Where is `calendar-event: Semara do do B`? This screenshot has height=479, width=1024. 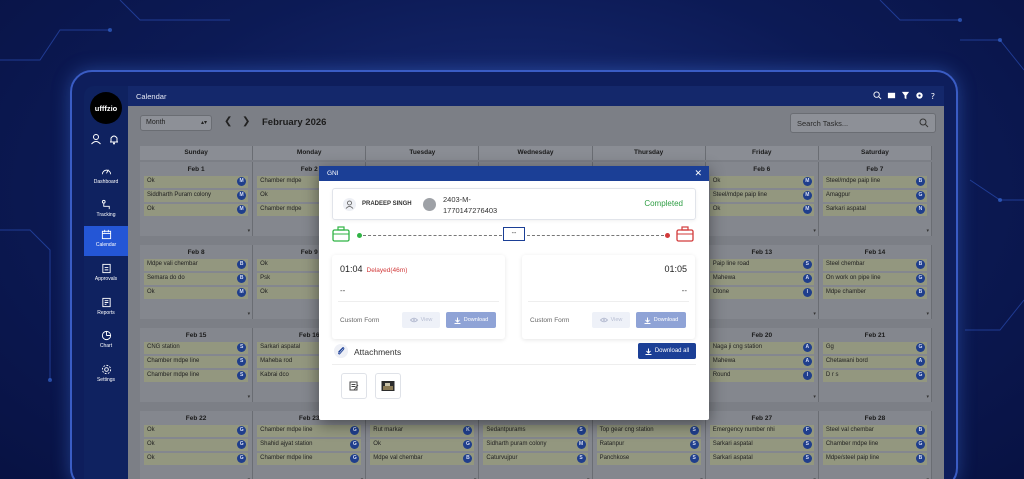 calendar-event: Semara do do B is located at coordinates (196, 279).